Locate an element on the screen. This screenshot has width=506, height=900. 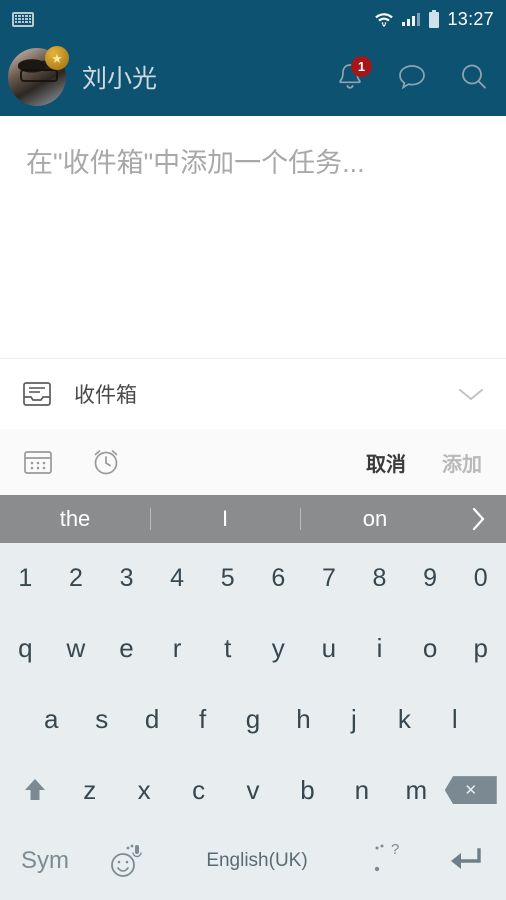
key-i: i is located at coordinates (379, 649).